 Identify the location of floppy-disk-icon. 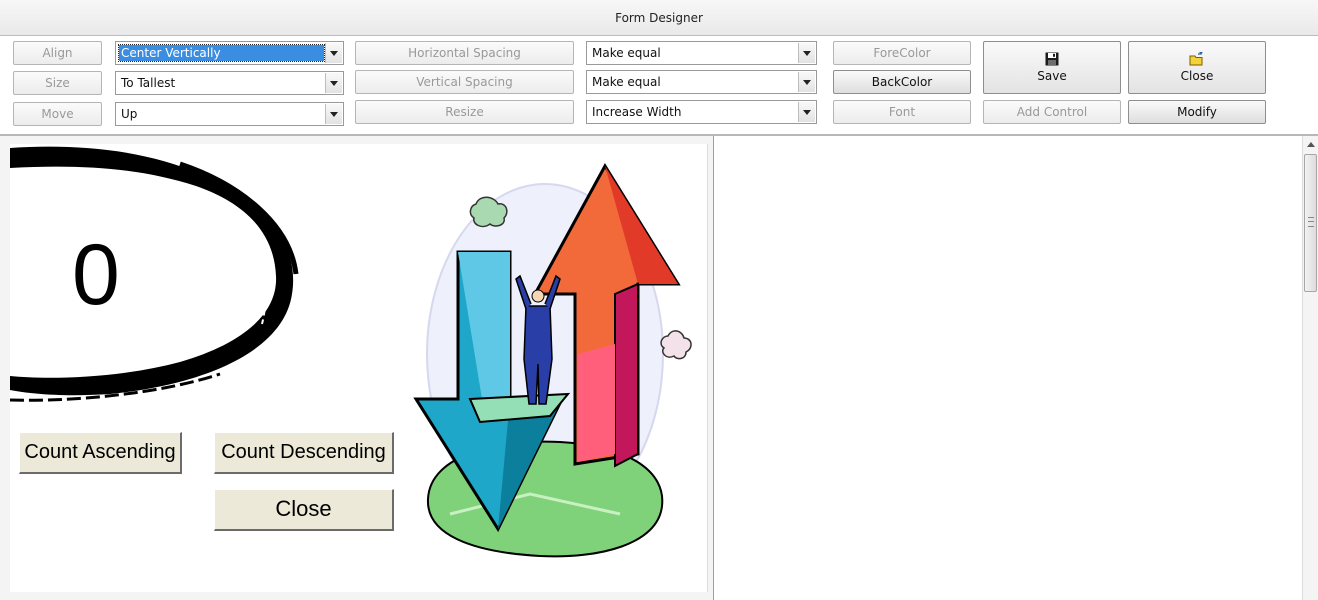
(1052, 60).